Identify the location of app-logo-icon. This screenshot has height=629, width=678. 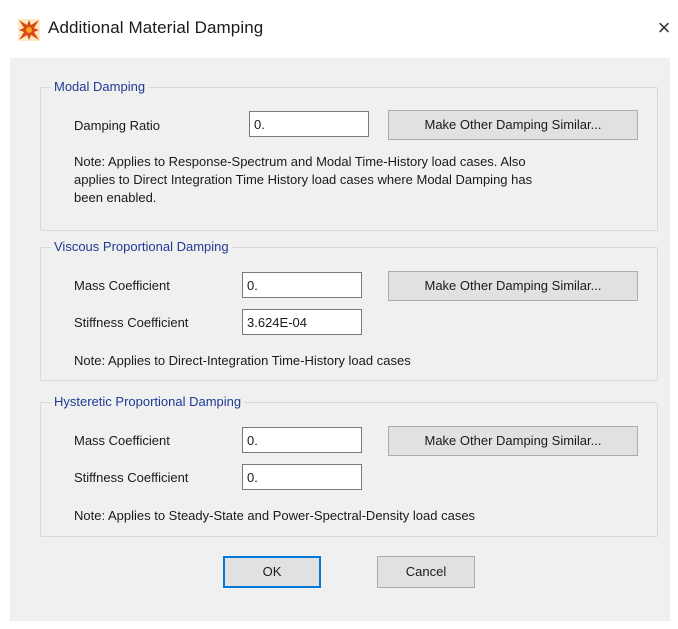
(29, 30).